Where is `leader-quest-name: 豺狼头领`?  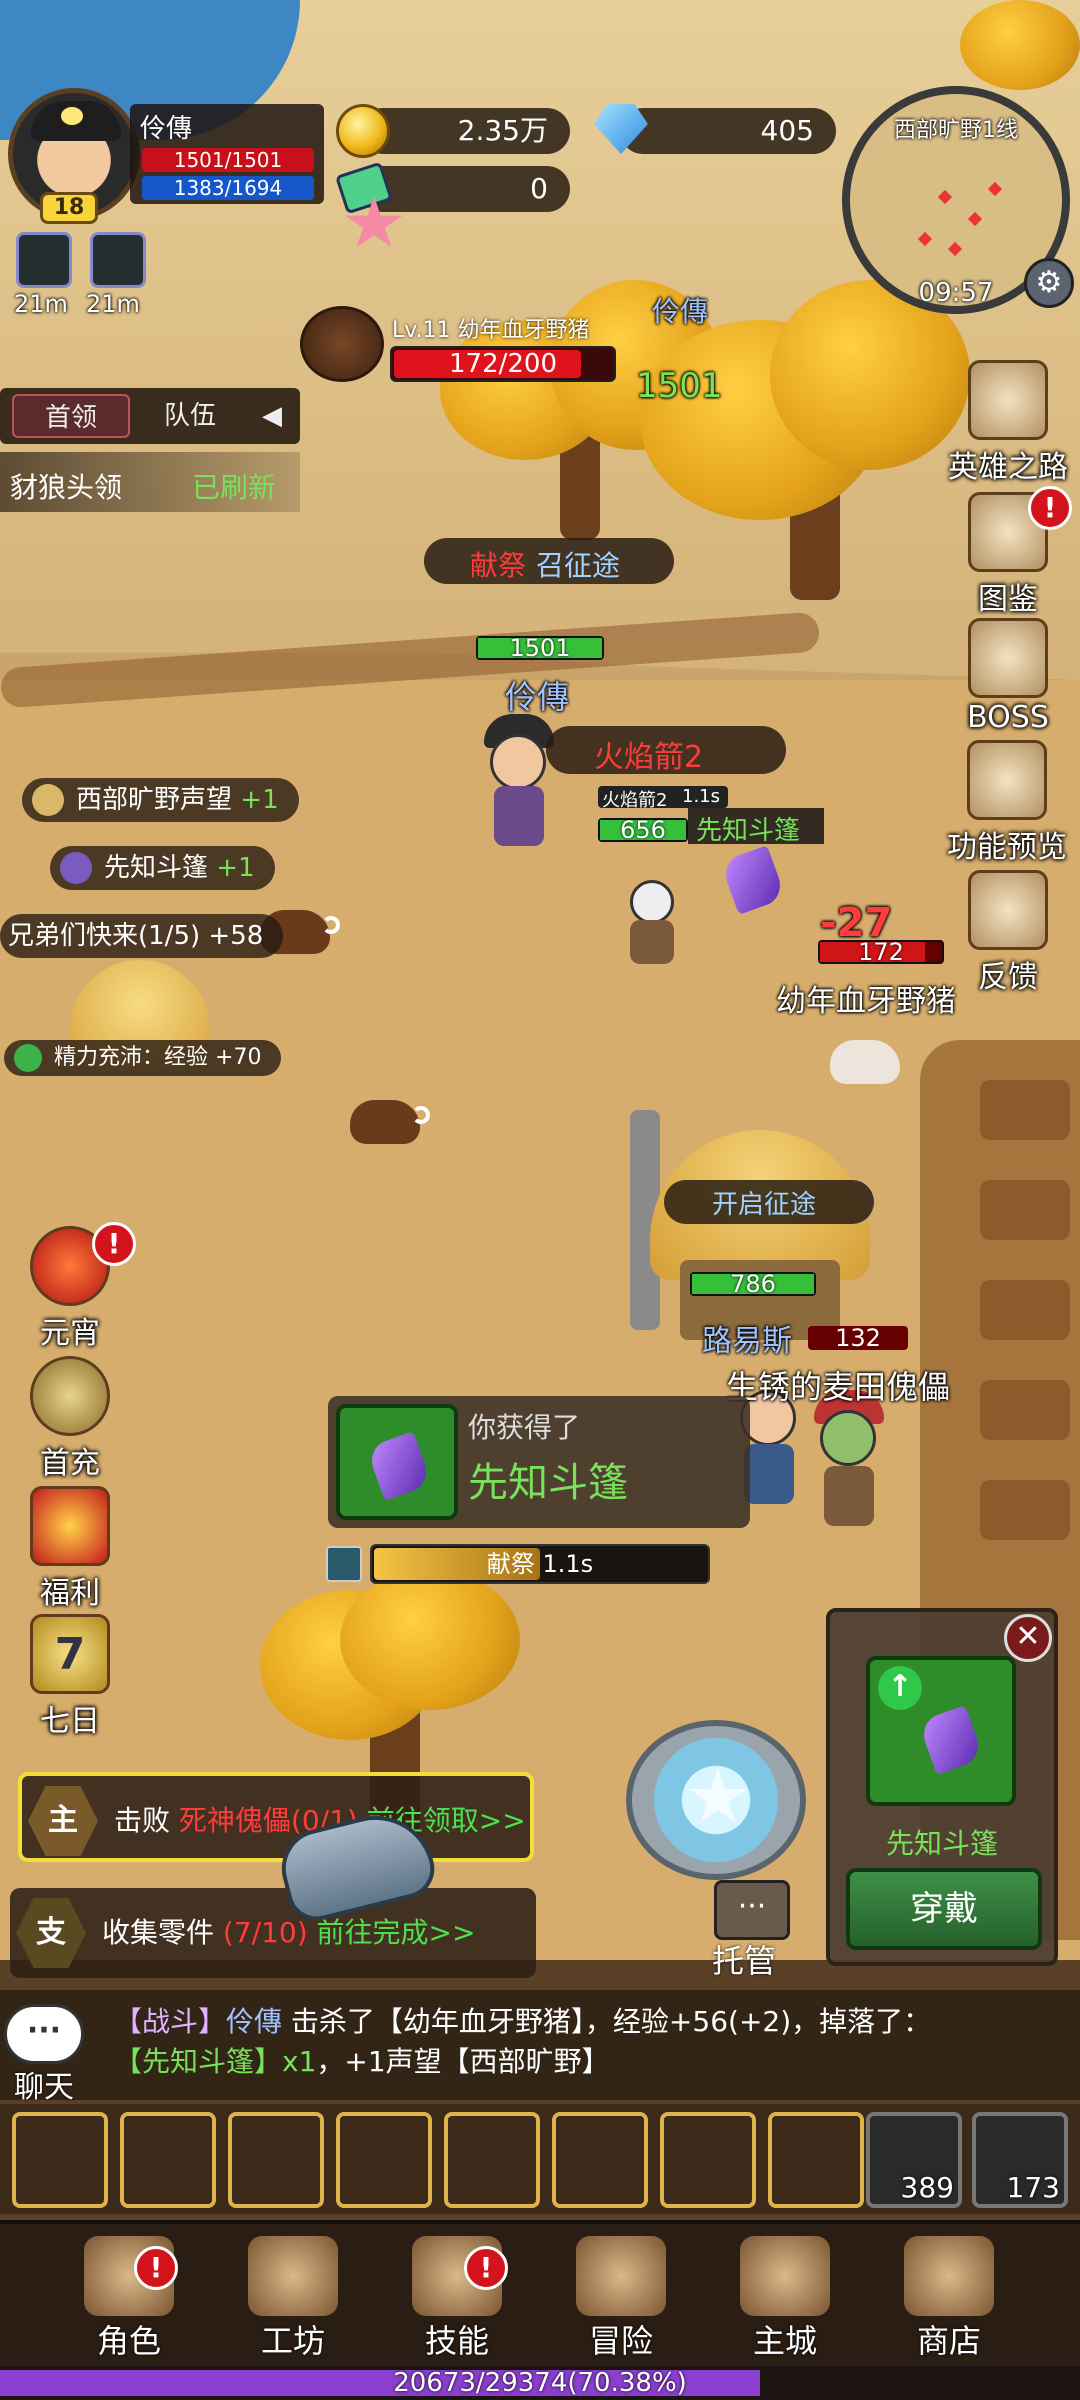
leader-quest-name: 豺狼头领 is located at coordinates (66, 487).